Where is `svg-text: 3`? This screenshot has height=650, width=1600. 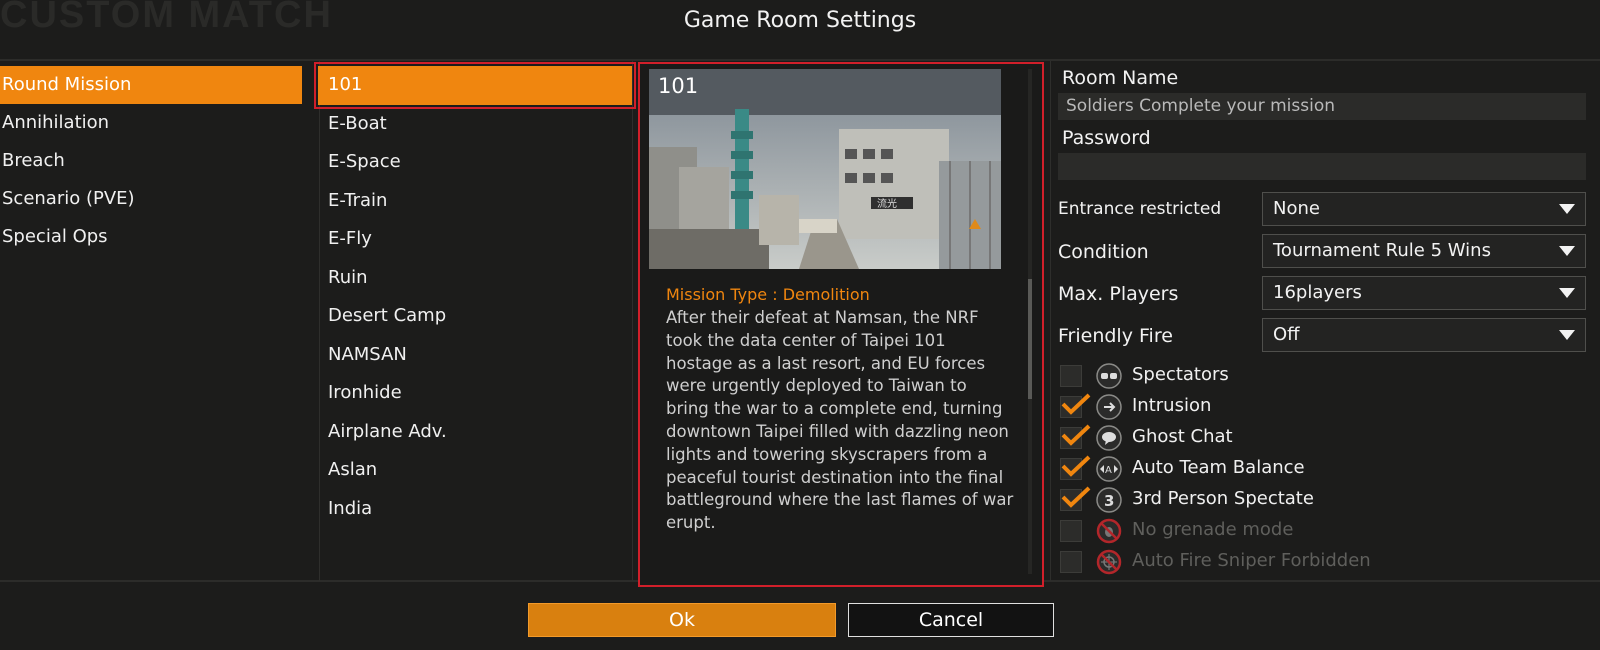
svg-text: 3 is located at coordinates (1109, 501).